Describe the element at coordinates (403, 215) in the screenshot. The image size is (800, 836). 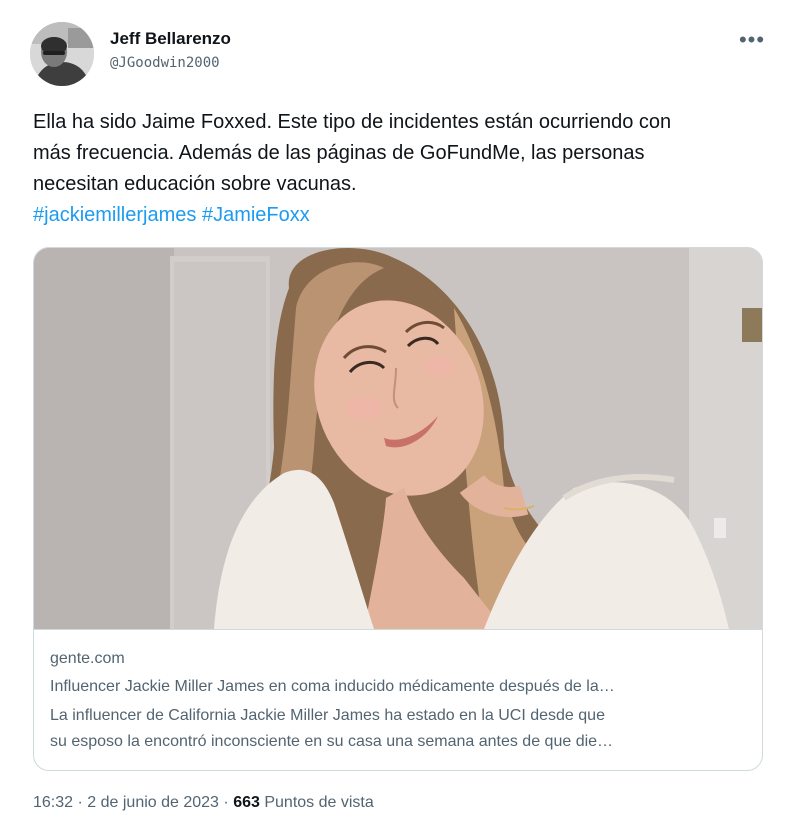
I see `hashtag-line: #jackiemillerjames #JamieFoxx` at that location.